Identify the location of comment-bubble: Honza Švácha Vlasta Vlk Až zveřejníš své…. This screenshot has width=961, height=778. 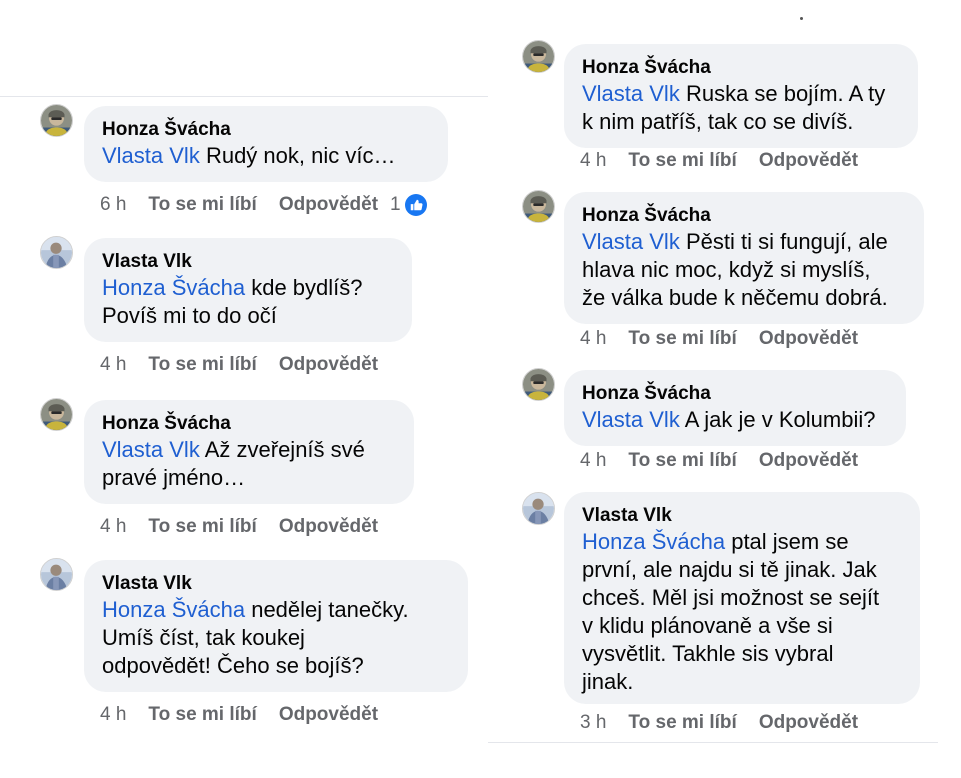
(249, 452).